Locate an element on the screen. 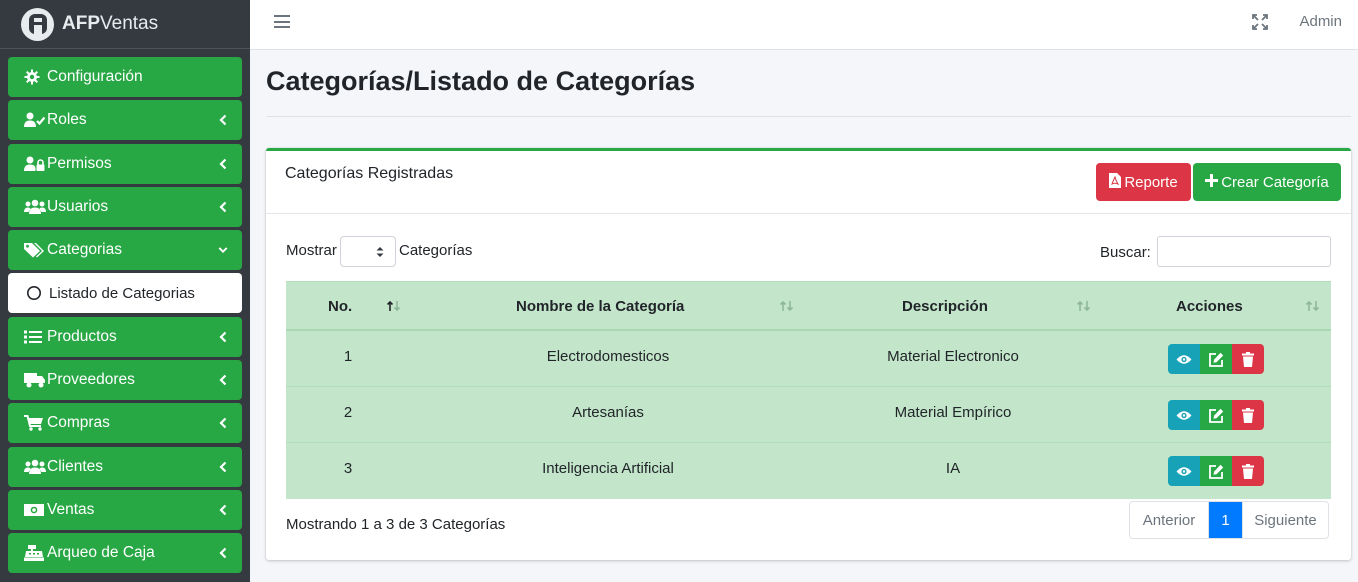 Image resolution: width=1358 pixels, height=582 pixels. report-button: Reporte is located at coordinates (1143, 182).